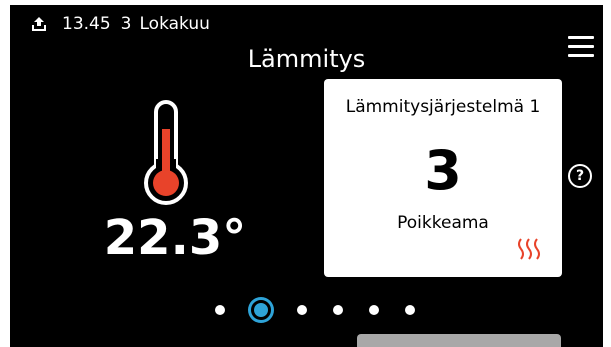 Image resolution: width=611 pixels, height=347 pixels. What do you see at coordinates (529, 249) in the screenshot?
I see `heat-waves-icon` at bounding box center [529, 249].